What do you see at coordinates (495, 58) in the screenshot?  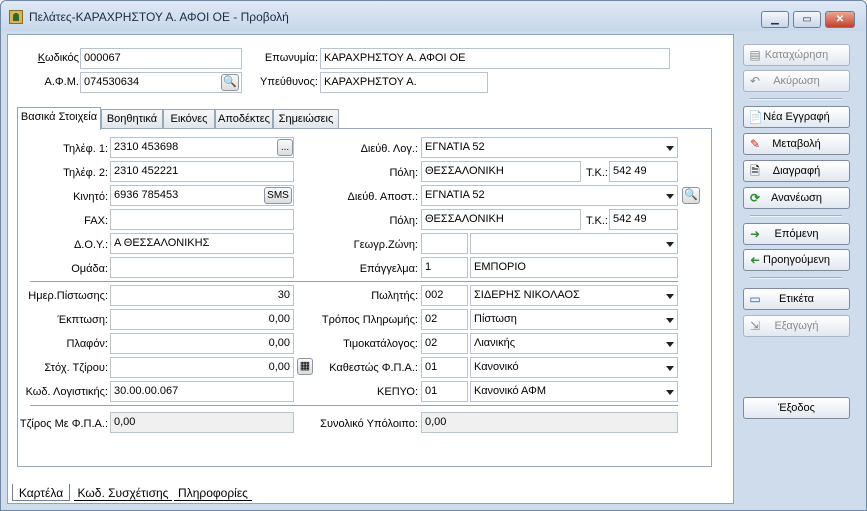 I see `name-field: ΚΑΡΑΧΡΗΣΤΟΥ Α. ΑΦΟΙ ΟΕ` at bounding box center [495, 58].